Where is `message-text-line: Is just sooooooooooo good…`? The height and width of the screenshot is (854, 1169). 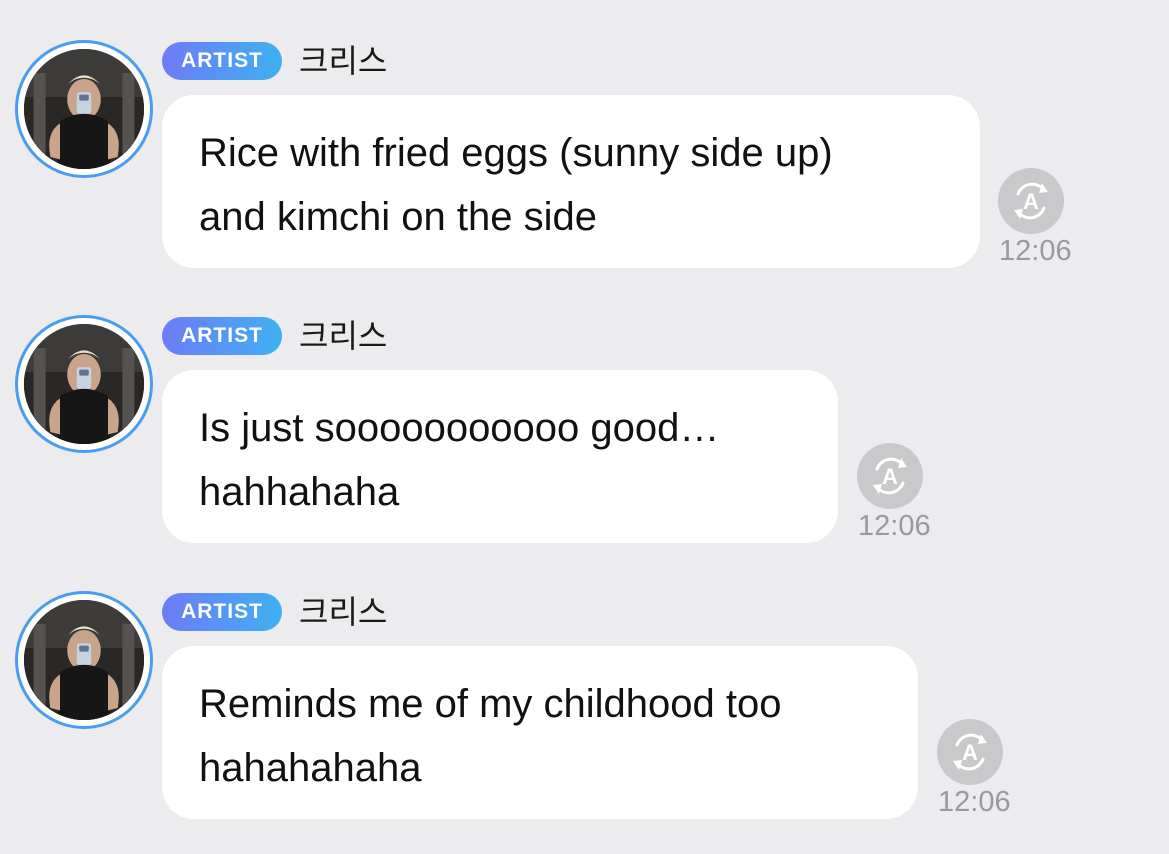
message-text-line: Is just sooooooooooo good… is located at coordinates (459, 428).